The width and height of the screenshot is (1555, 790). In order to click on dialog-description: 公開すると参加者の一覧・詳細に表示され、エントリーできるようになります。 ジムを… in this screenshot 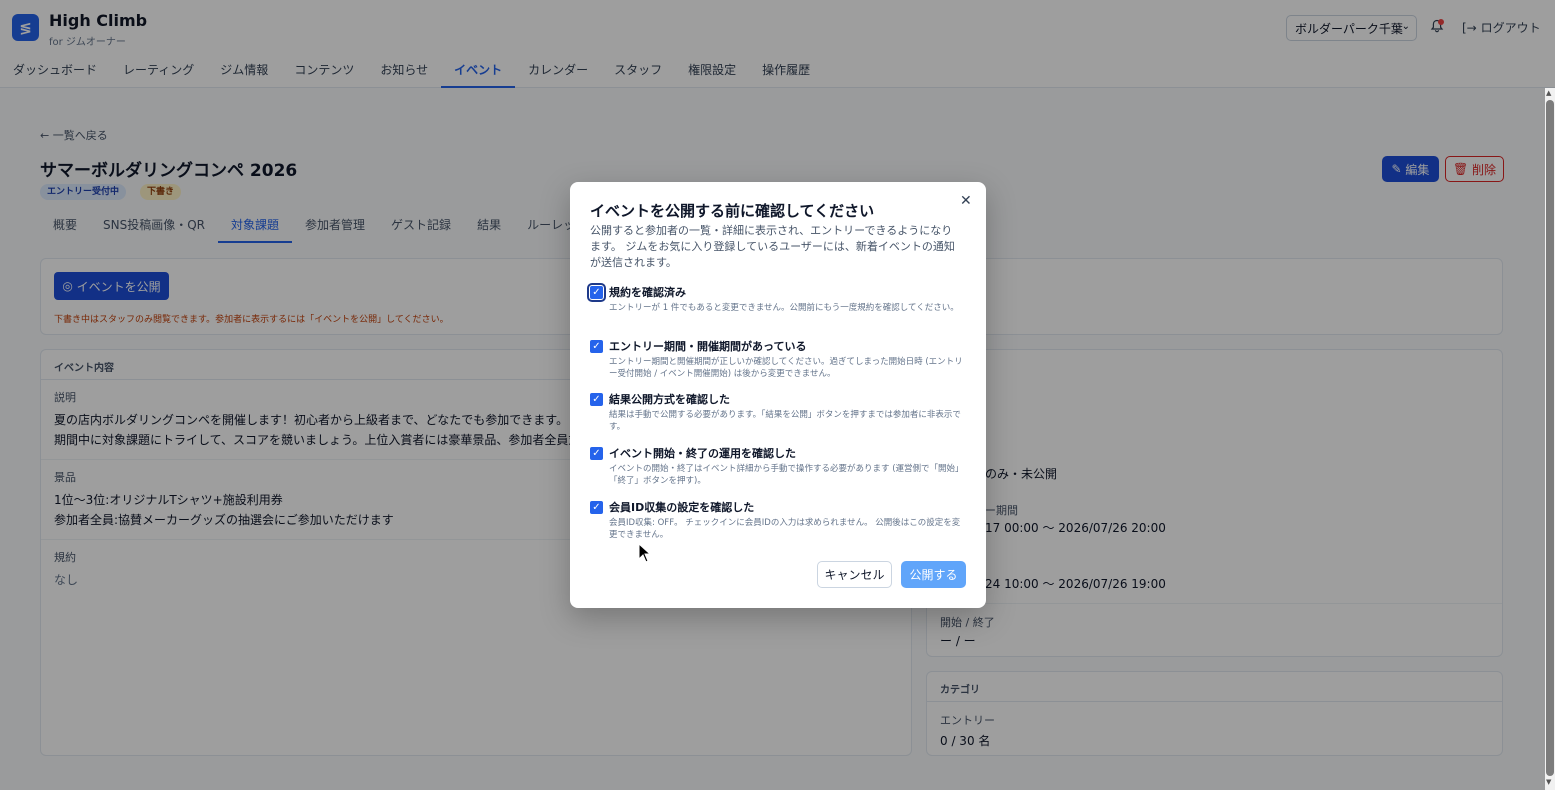, I will do `click(772, 246)`.